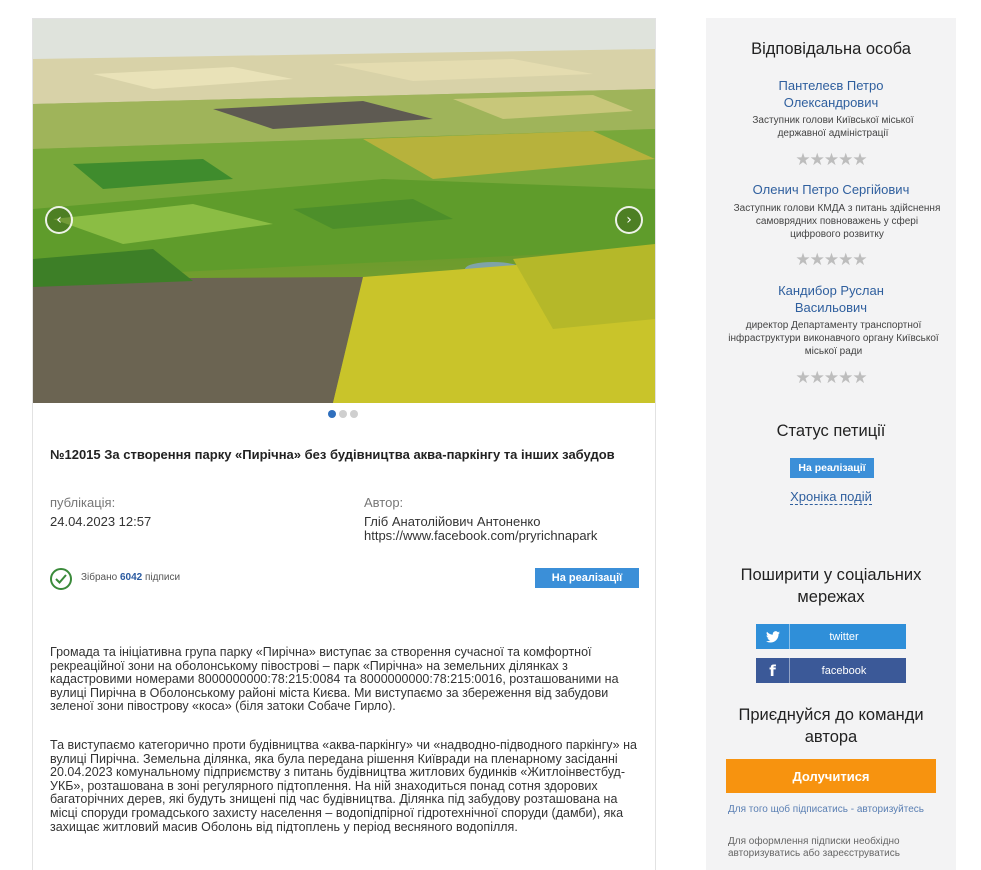  What do you see at coordinates (99, 577) in the screenshot?
I see `collected-prefix: Зібрано` at bounding box center [99, 577].